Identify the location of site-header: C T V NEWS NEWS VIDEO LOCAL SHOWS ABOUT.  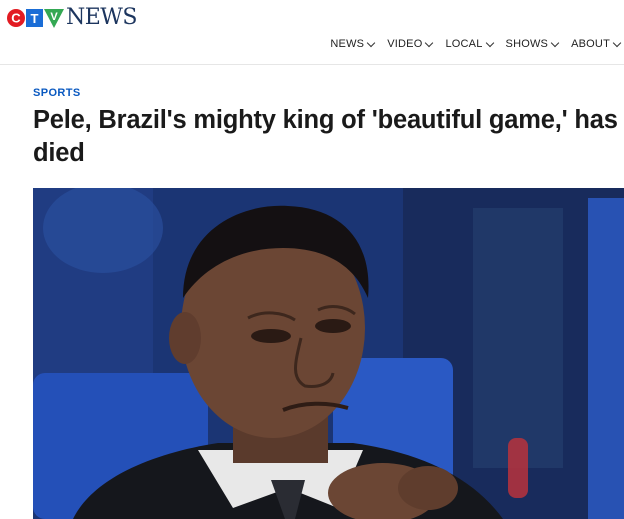
(312, 32).